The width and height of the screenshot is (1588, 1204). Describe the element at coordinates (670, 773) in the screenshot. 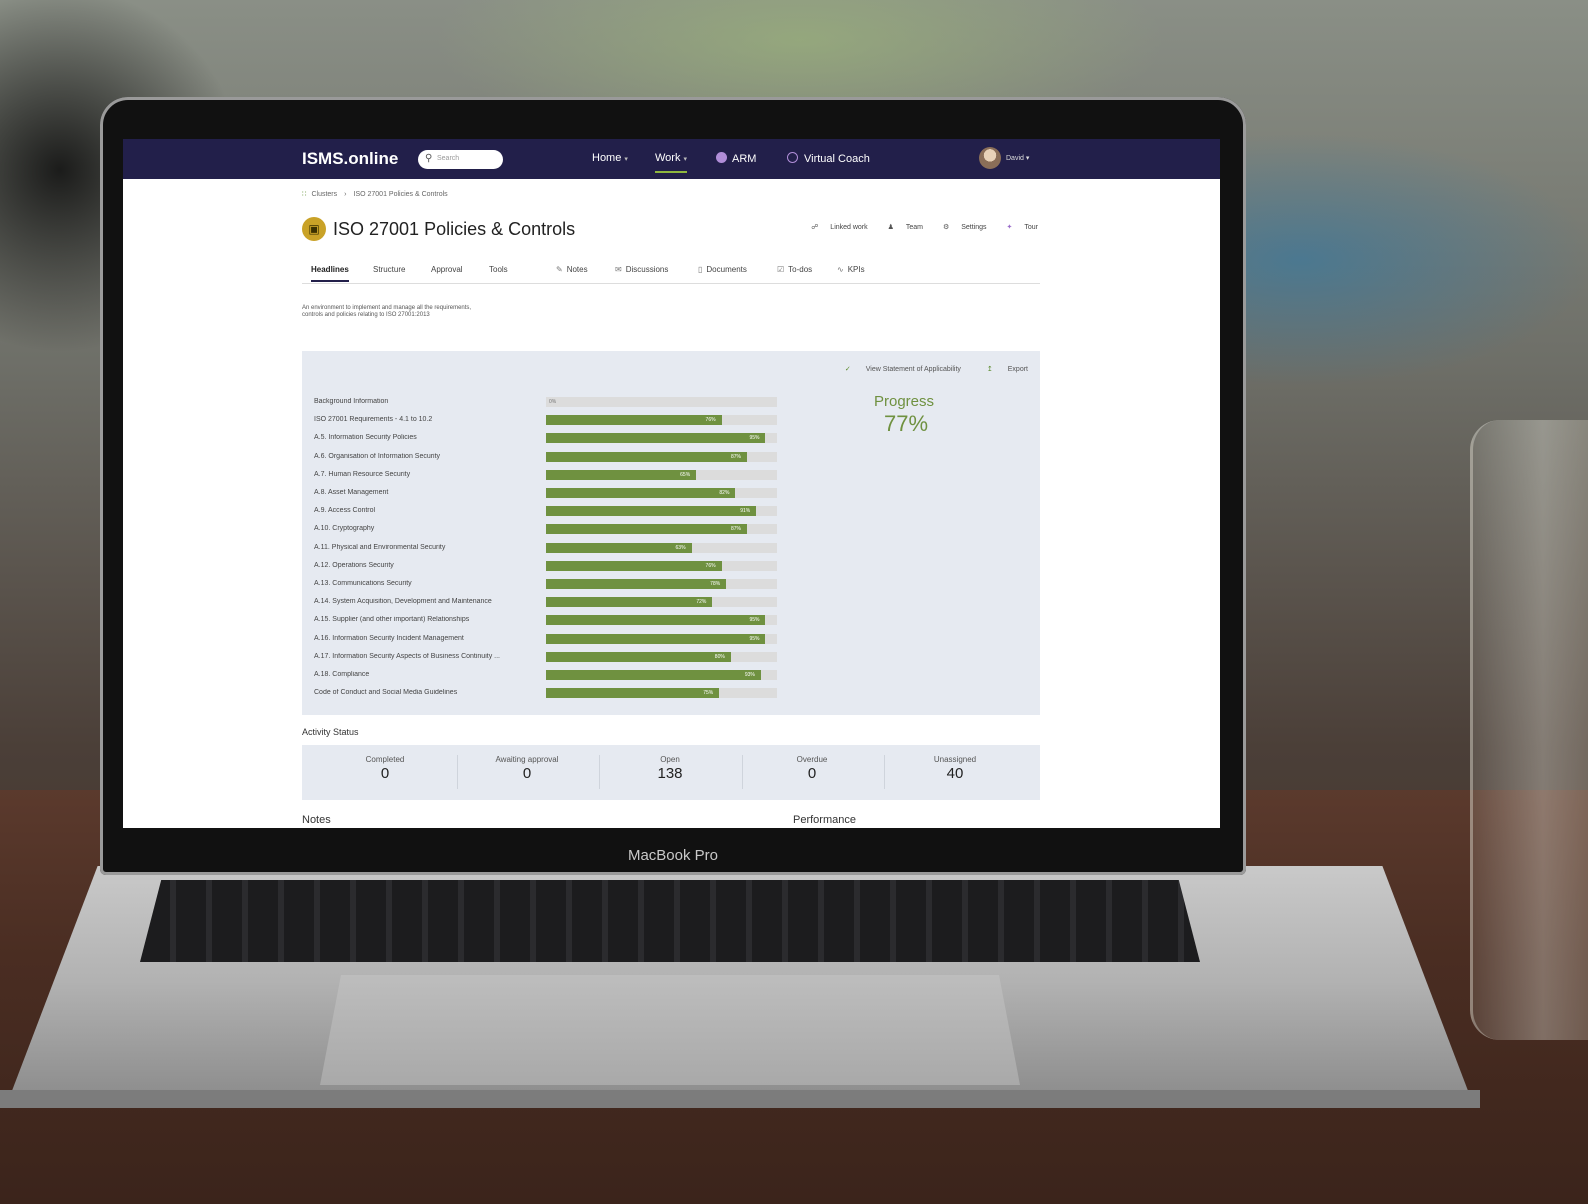

I see `stat-value: 138` at that location.